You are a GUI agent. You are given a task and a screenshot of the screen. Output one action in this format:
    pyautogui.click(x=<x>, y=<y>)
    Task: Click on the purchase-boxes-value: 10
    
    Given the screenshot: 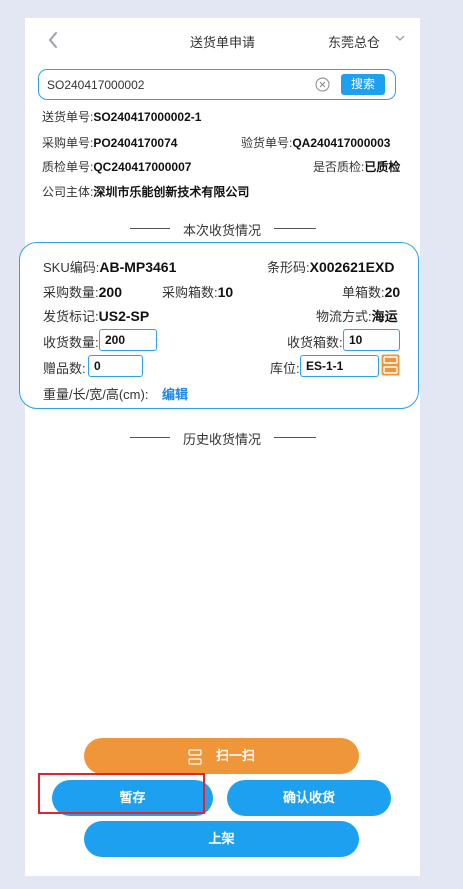 What is the action you would take?
    pyautogui.click(x=225, y=292)
    